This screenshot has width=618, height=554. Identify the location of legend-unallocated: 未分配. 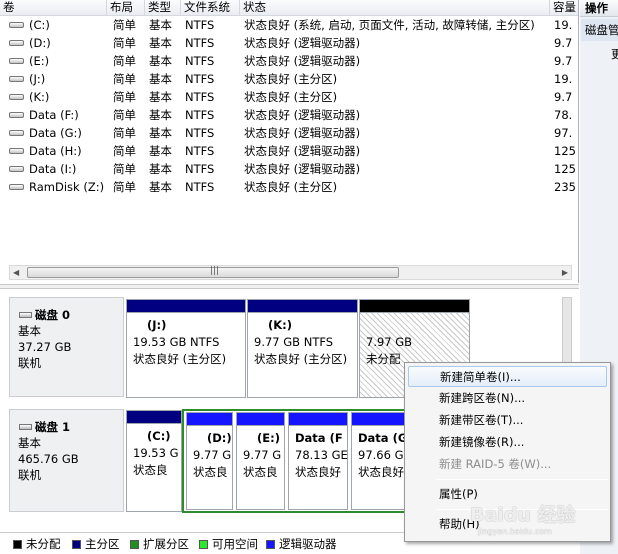
(37, 544).